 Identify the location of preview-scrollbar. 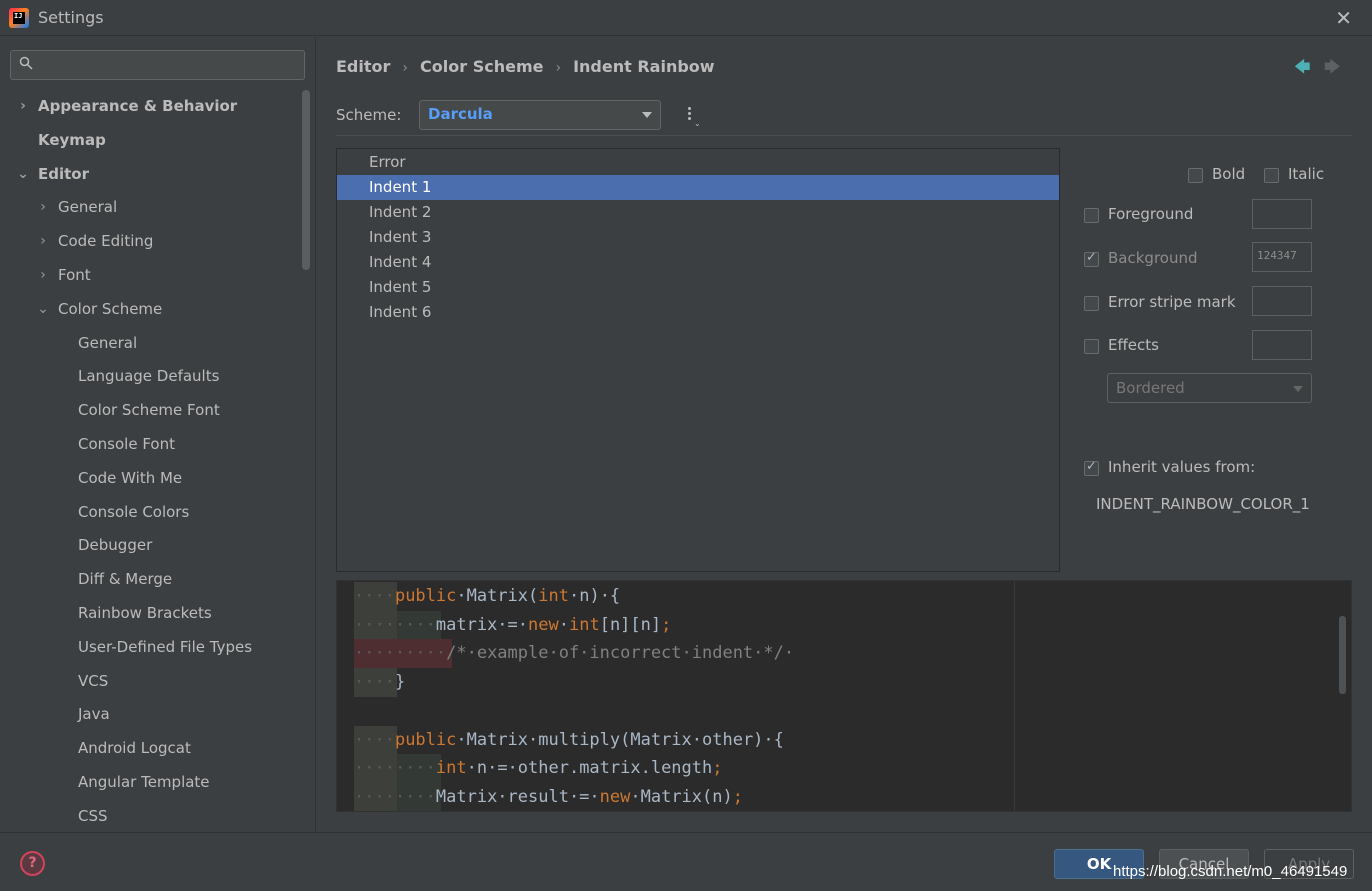
(1342, 655).